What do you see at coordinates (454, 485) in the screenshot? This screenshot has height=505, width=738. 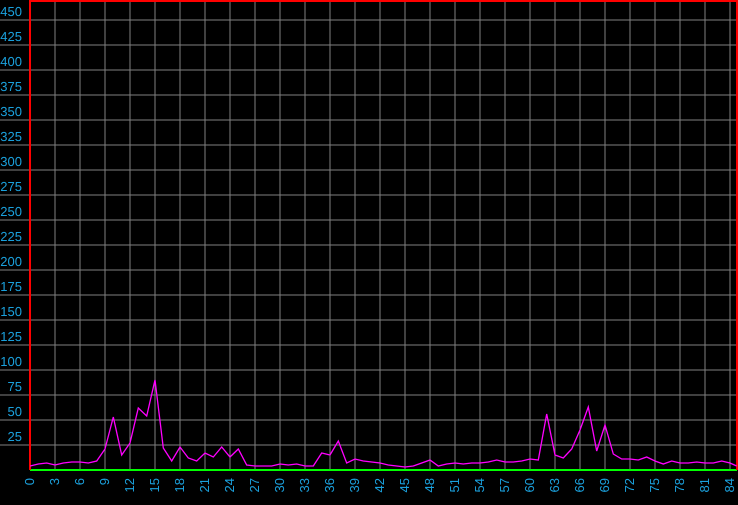 I see `x-tick-label: 51` at bounding box center [454, 485].